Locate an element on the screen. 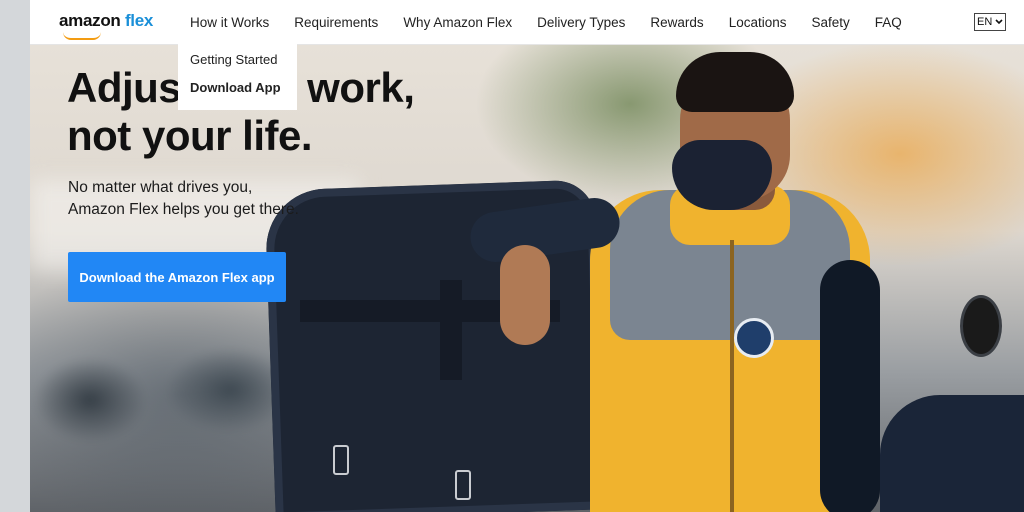 The image size is (1024, 512). nav-how-it-works: How it Works is located at coordinates (229, 22).